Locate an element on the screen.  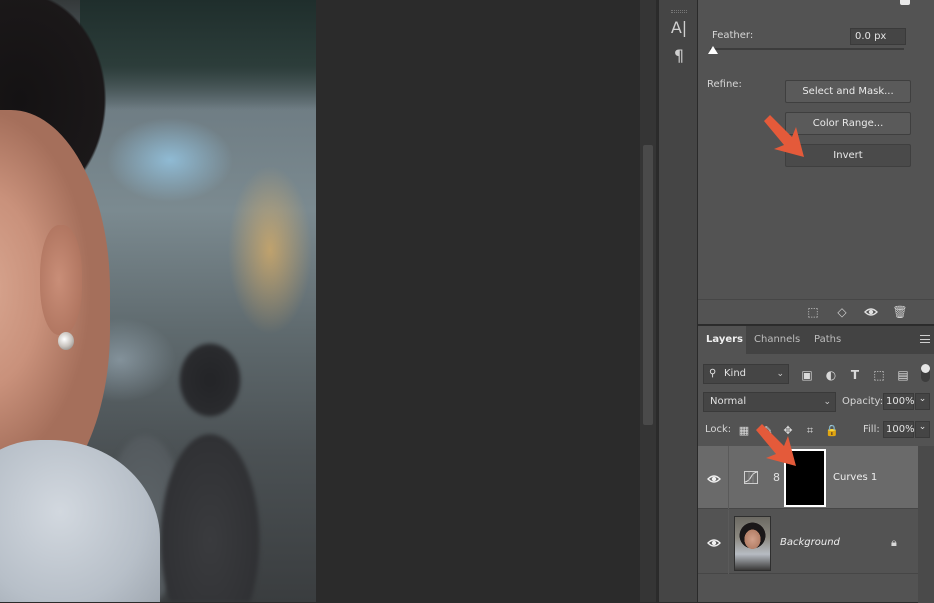
tab-channels: Channels is located at coordinates (777, 340).